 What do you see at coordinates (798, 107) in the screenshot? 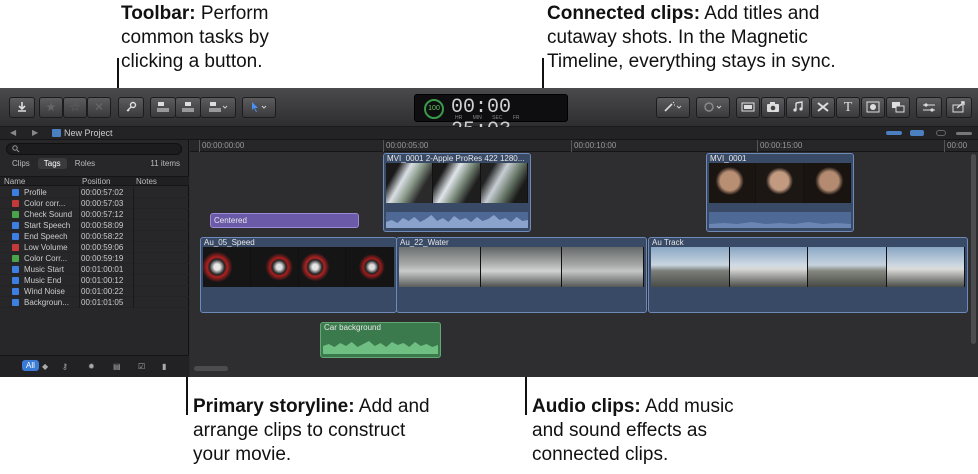
I see `music-browser-button` at bounding box center [798, 107].